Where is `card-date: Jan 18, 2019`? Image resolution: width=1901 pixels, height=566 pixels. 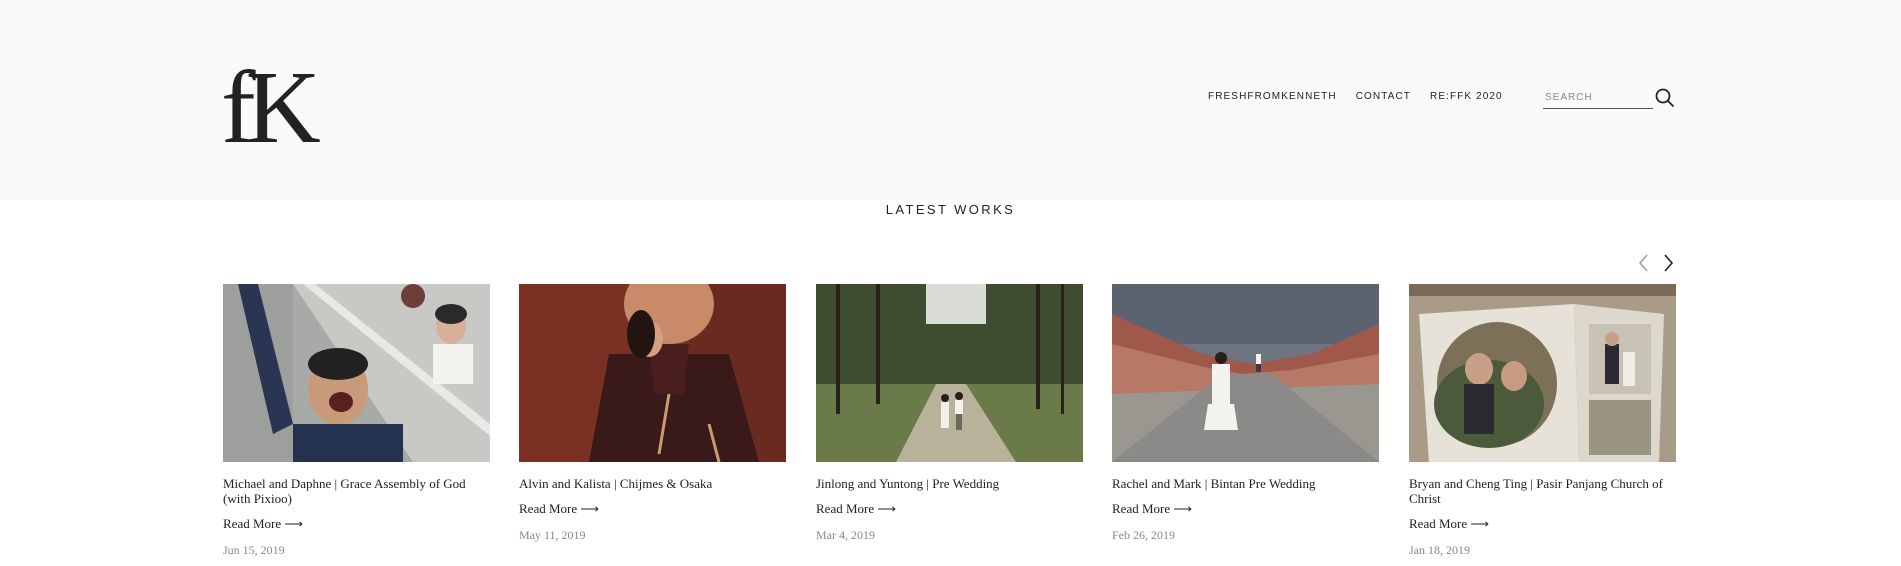 card-date: Jan 18, 2019 is located at coordinates (1439, 550).